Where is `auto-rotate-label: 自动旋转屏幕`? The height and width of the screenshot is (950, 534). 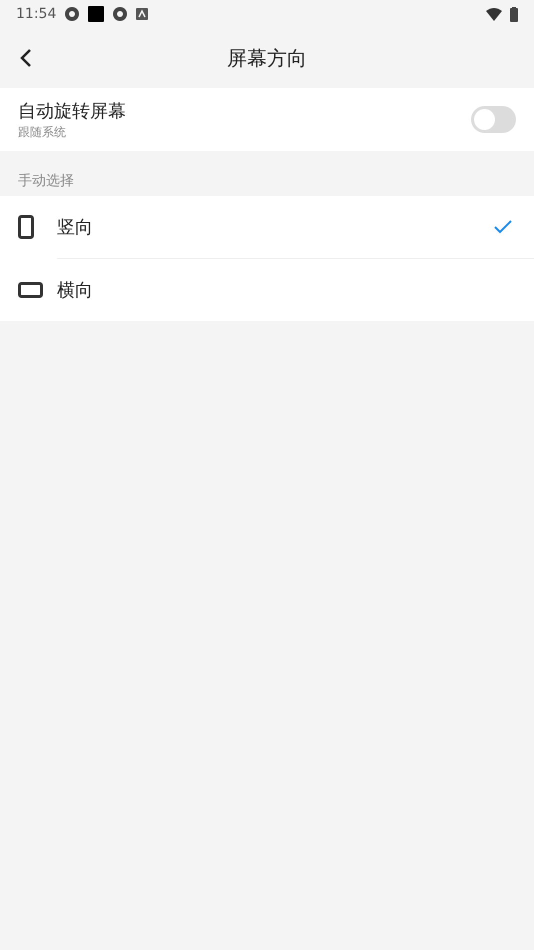
auto-rotate-label: 自动旋转屏幕 is located at coordinates (72, 112).